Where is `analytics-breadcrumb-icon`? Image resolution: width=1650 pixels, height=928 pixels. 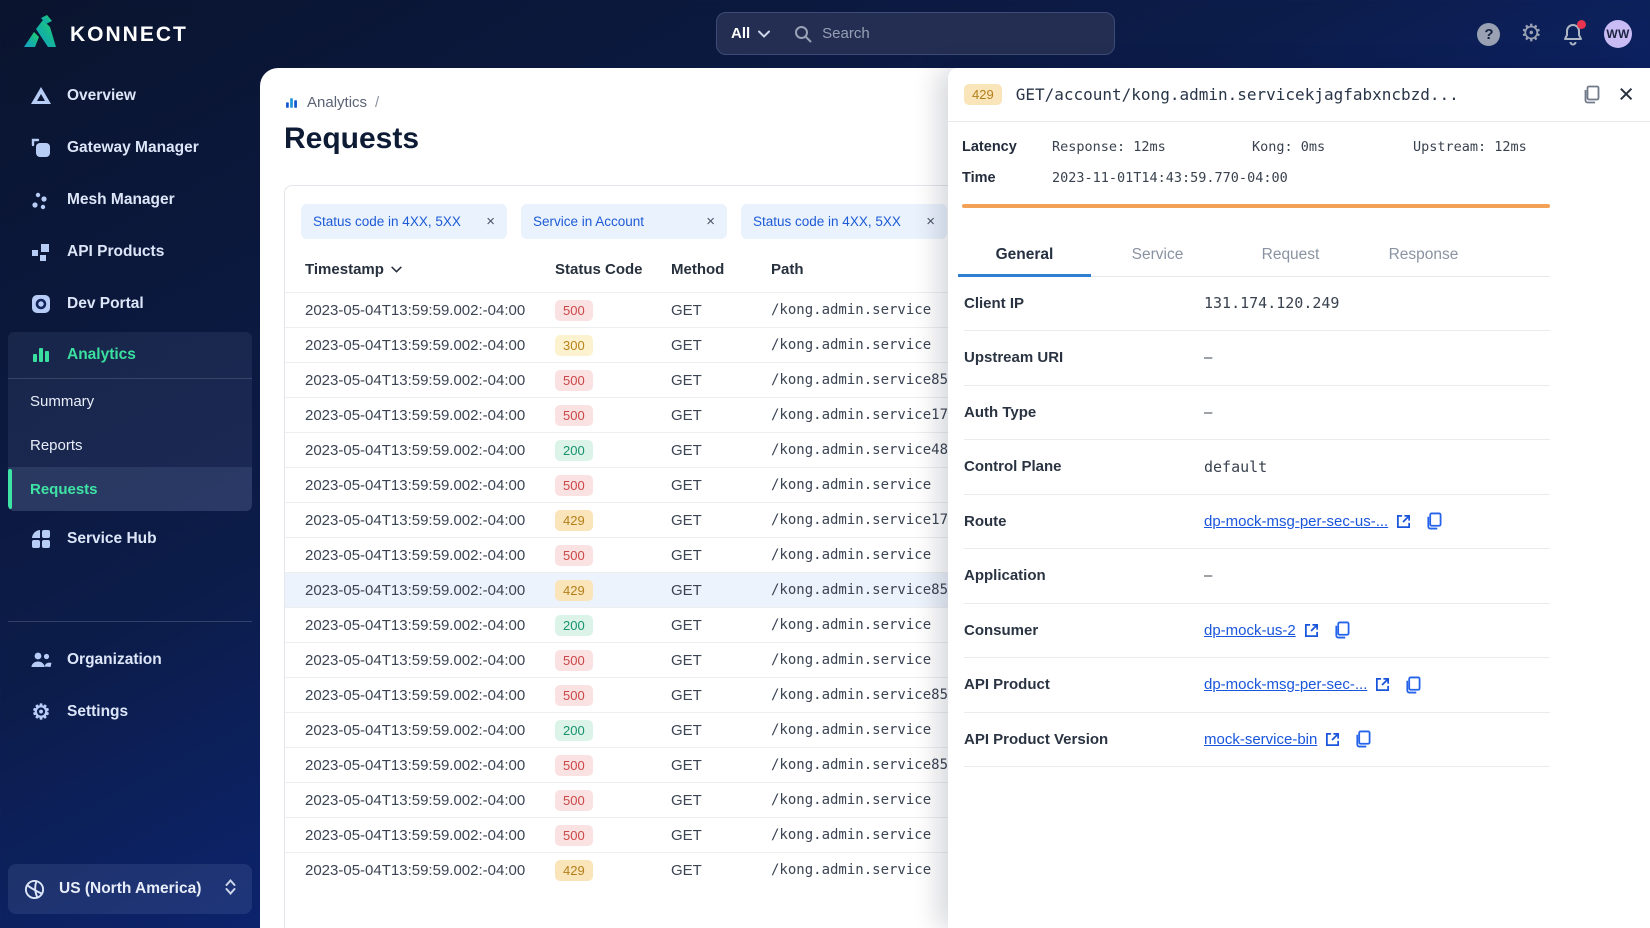
analytics-breadcrumb-icon is located at coordinates (291, 102).